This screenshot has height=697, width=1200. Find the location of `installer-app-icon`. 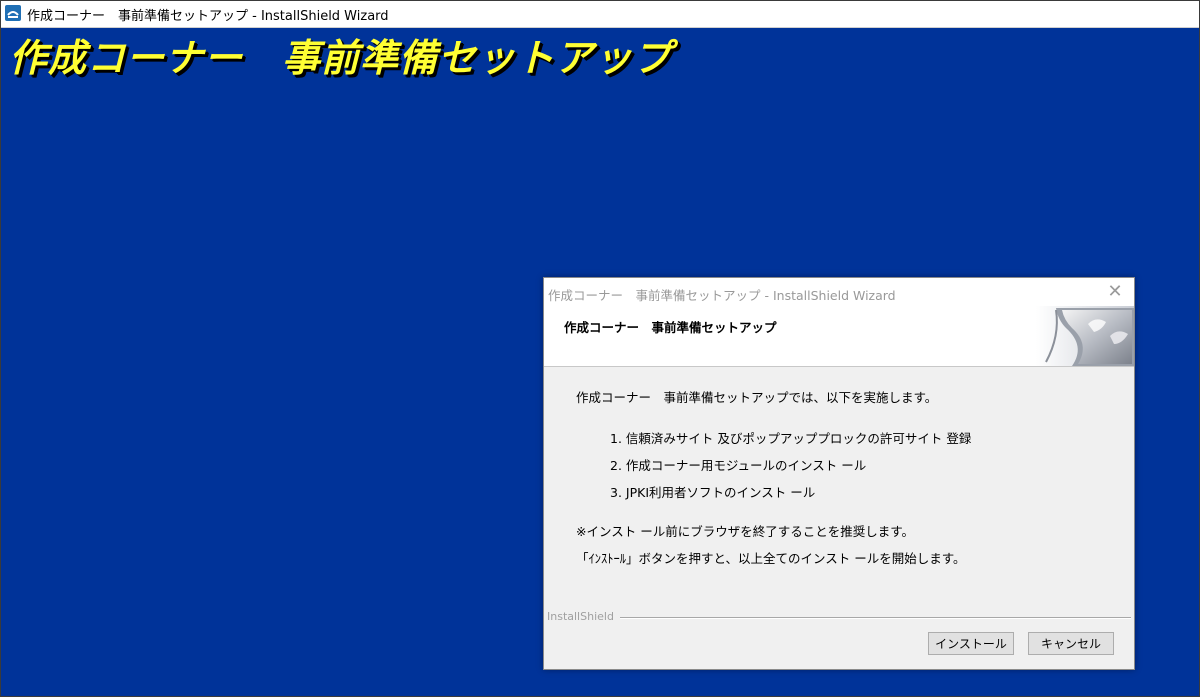

installer-app-icon is located at coordinates (13, 13).